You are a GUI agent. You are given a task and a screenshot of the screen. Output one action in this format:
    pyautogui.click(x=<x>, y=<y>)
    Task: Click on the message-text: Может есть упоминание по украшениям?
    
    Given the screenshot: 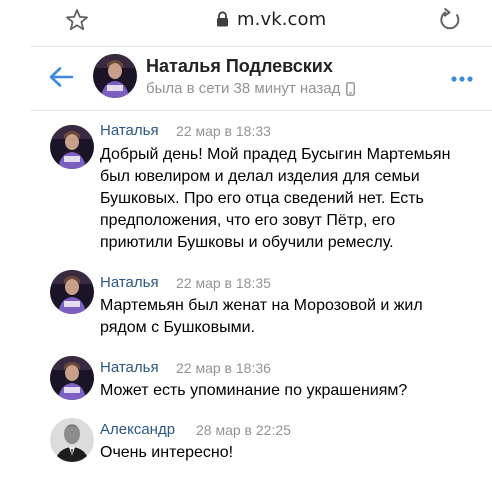 What is the action you would take?
    pyautogui.click(x=292, y=391)
    